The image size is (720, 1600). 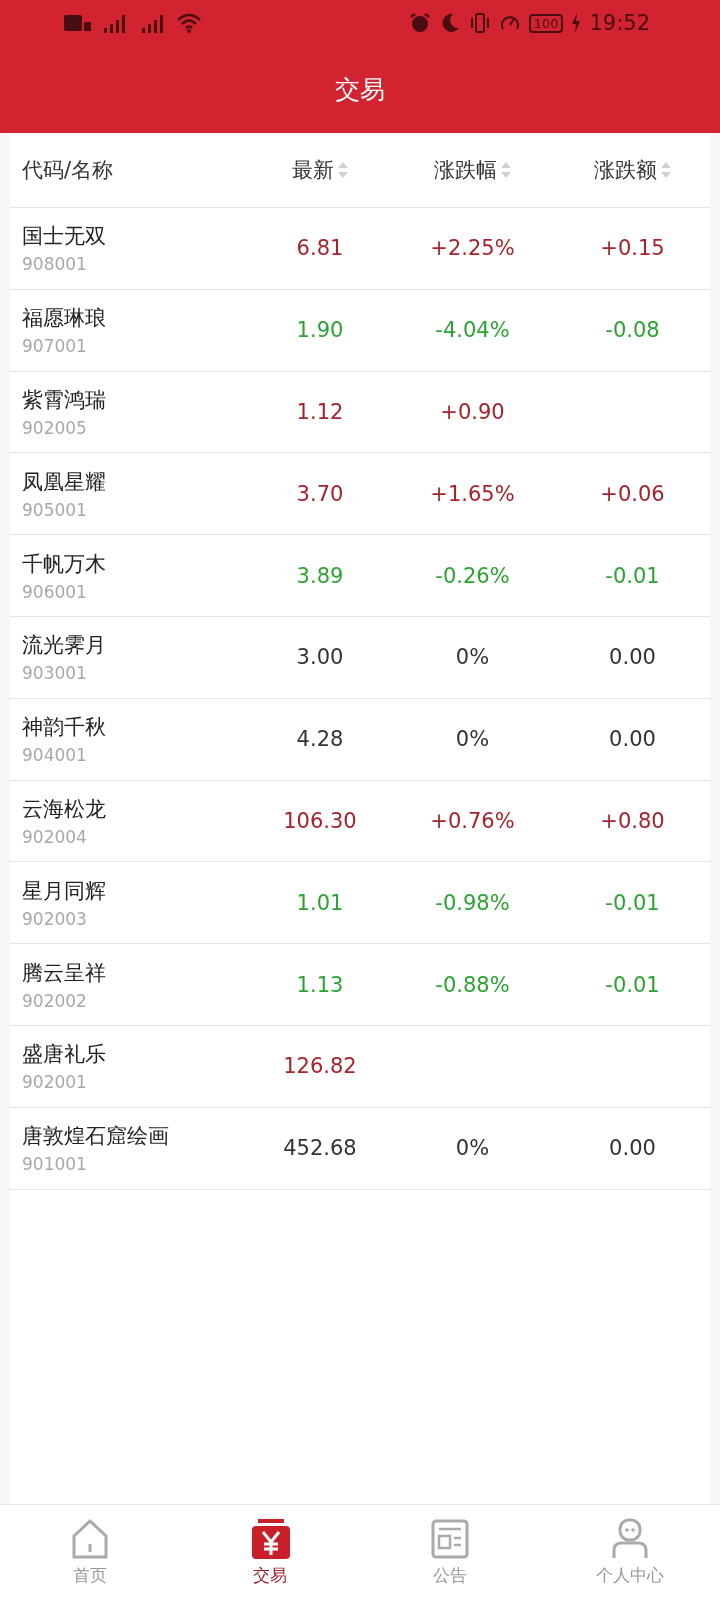 What do you see at coordinates (320, 984) in the screenshot?
I see `price-value: 1.13` at bounding box center [320, 984].